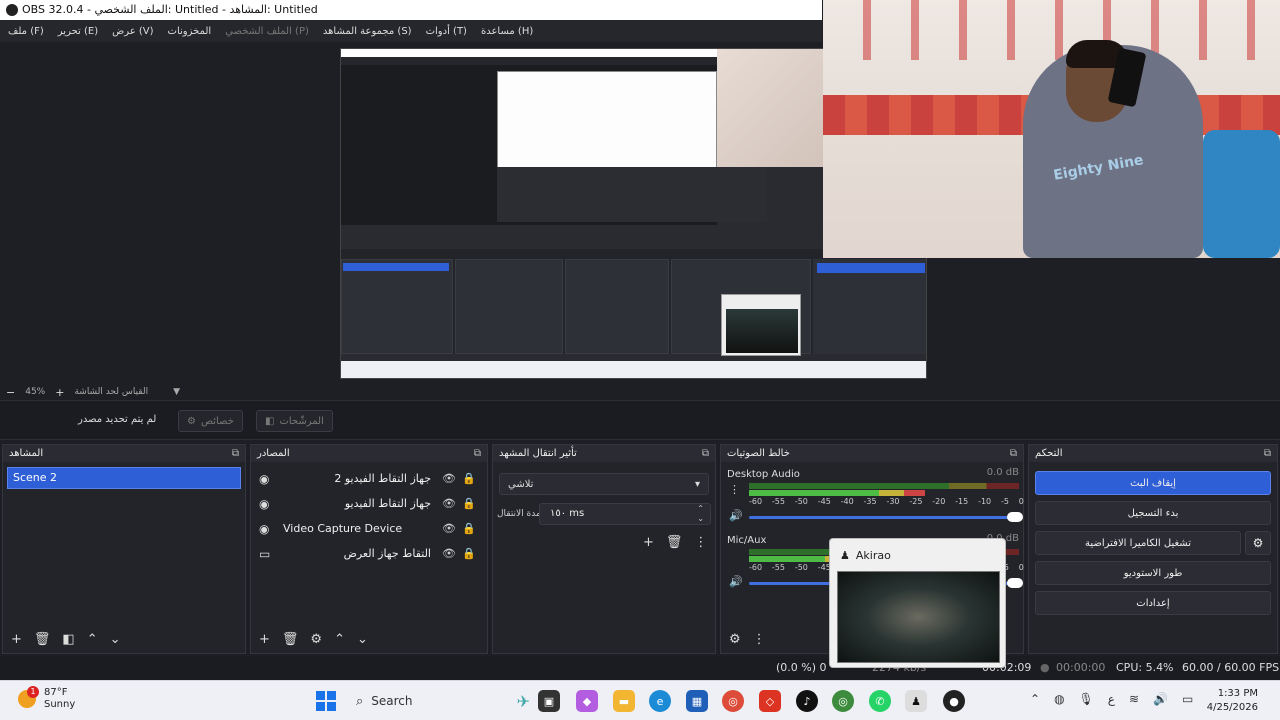  I want to click on add-source-icon: +, so click(264, 639).